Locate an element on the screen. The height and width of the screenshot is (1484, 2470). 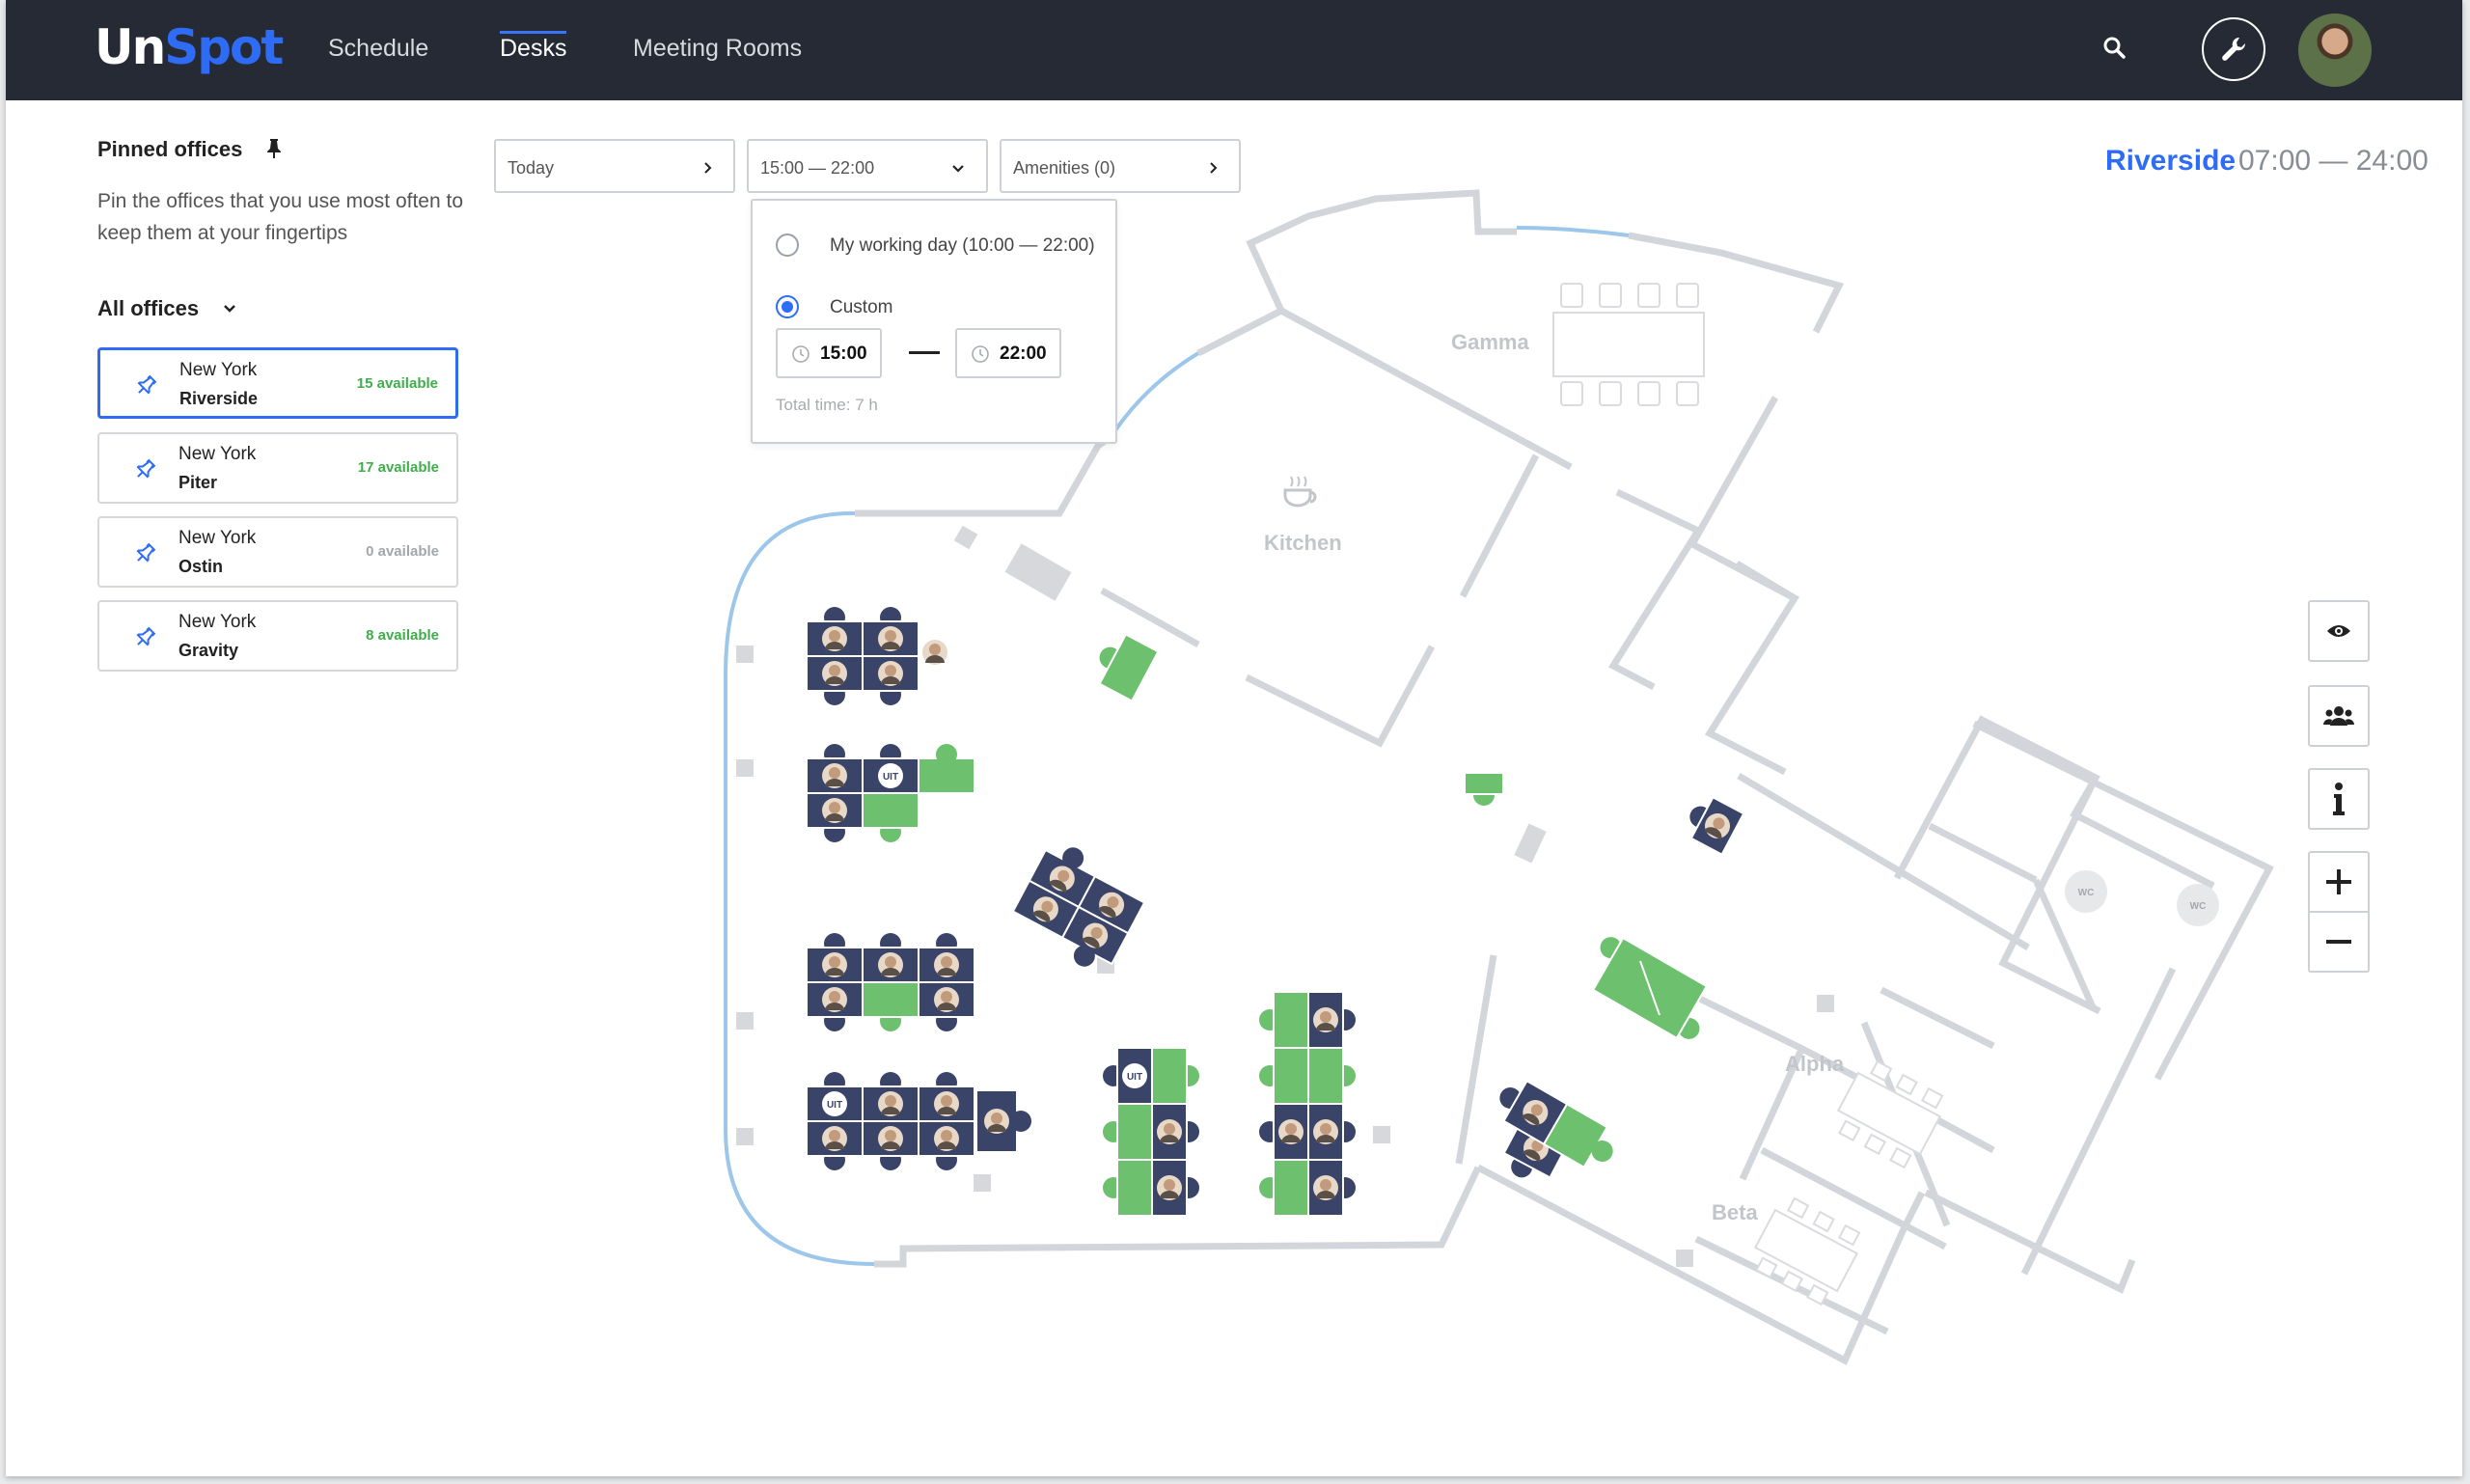
time-to-input: 22:00 is located at coordinates (1008, 353).